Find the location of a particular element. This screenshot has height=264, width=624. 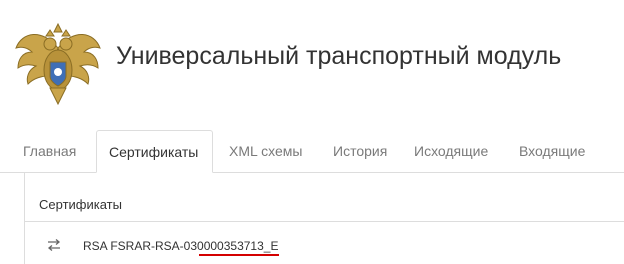

tab-history: История is located at coordinates (360, 151).